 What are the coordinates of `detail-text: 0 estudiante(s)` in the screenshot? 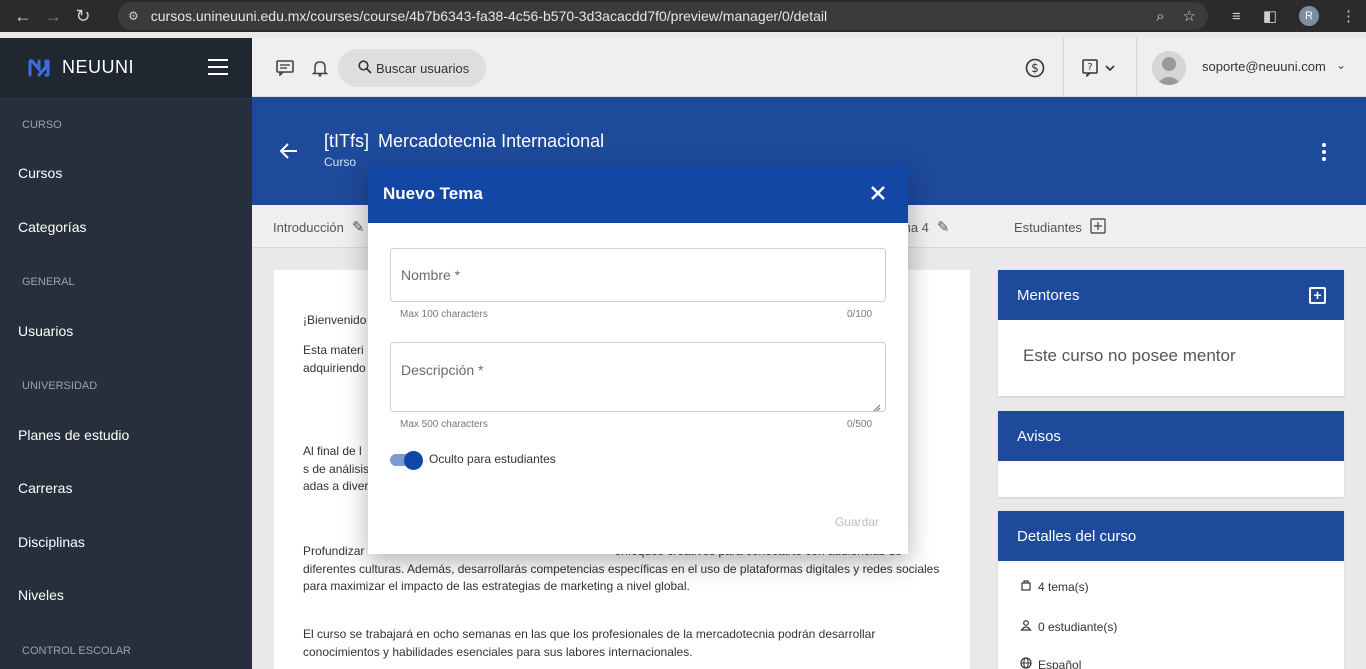 It's located at (1078, 626).